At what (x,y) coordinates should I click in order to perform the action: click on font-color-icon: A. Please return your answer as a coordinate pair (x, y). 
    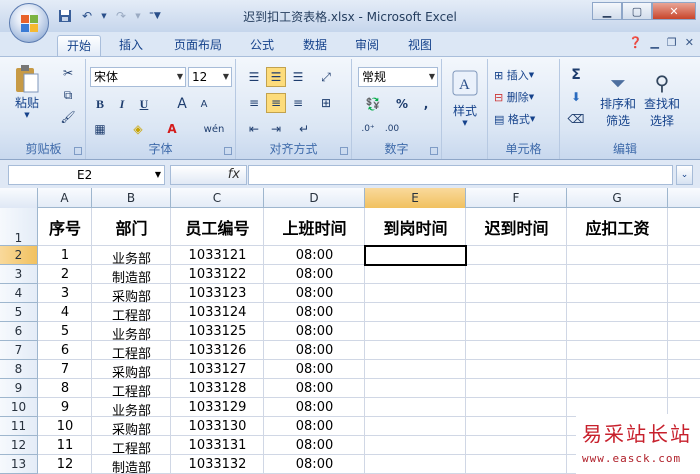
    Looking at the image, I should click on (172, 129).